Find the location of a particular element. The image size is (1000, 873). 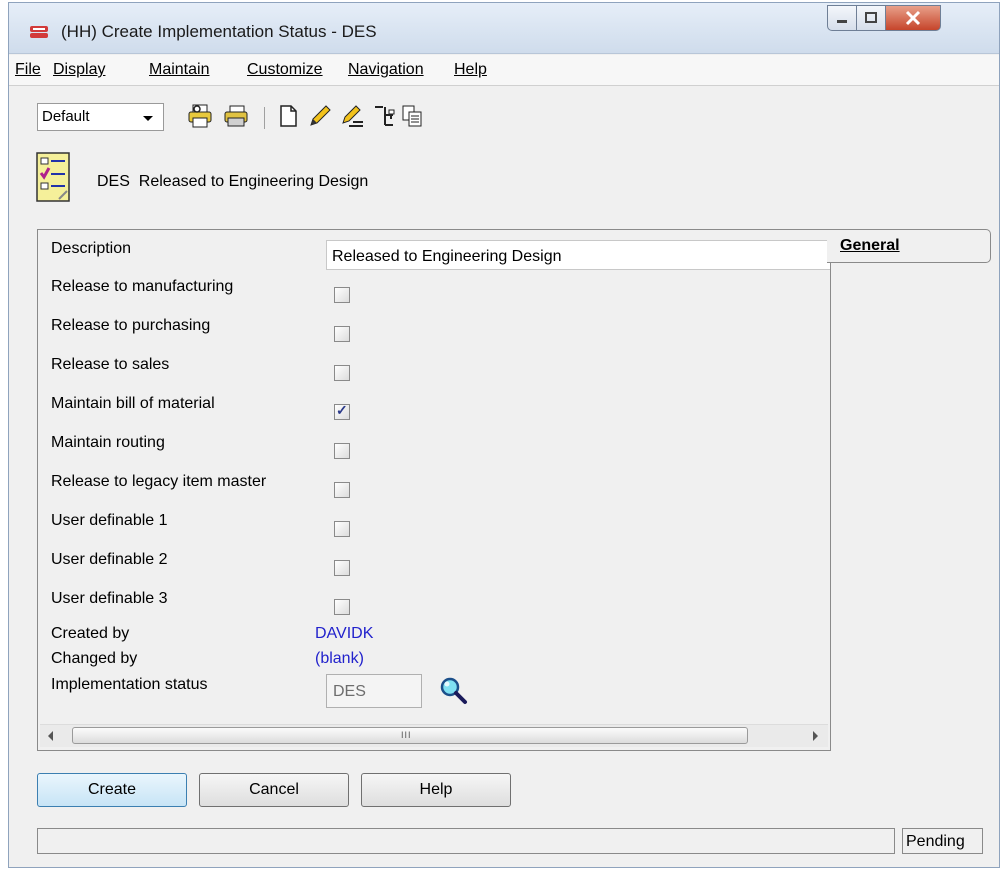

record-header: DES Released to Engineering Design is located at coordinates (232, 182).